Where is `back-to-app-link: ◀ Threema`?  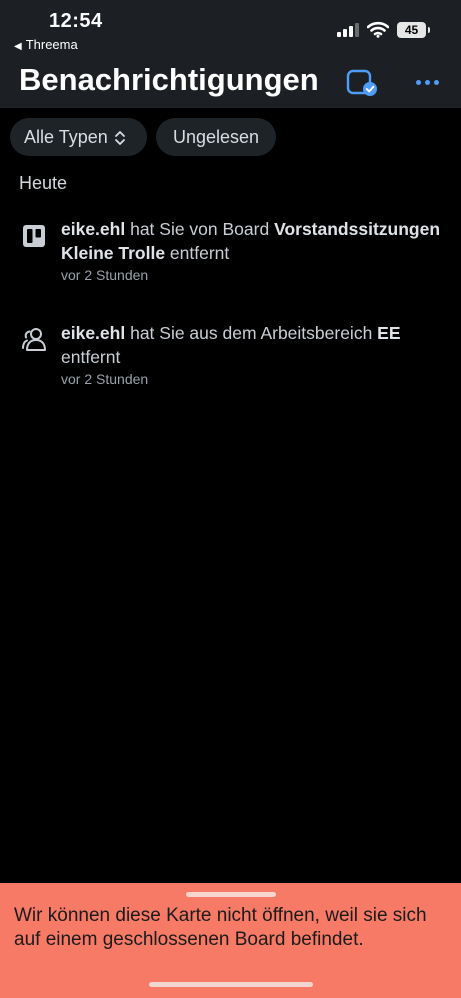 back-to-app-link: ◀ Threema is located at coordinates (46, 44).